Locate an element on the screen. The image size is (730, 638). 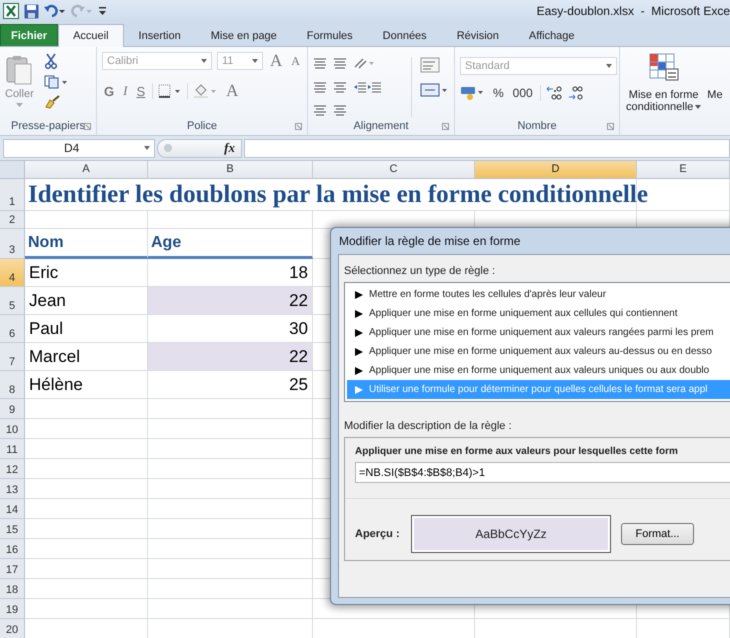
row-header: 19 is located at coordinates (12, 609).